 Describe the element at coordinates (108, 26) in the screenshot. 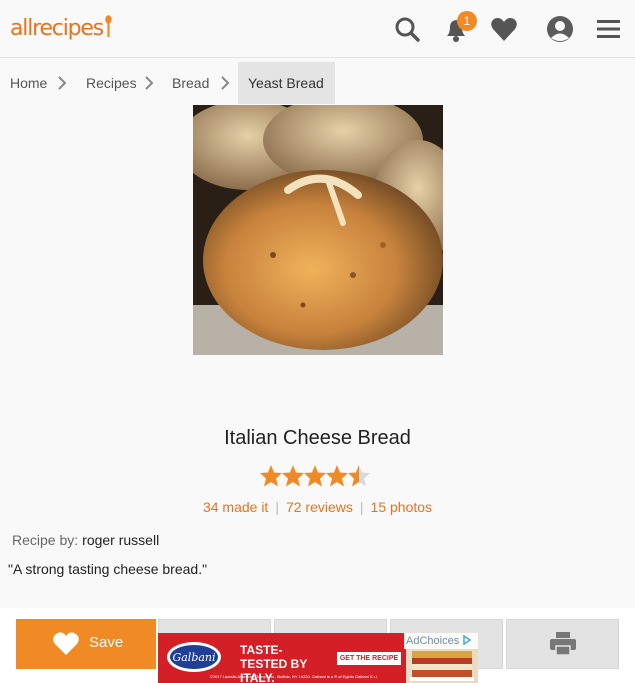

I see `spoon-icon` at that location.